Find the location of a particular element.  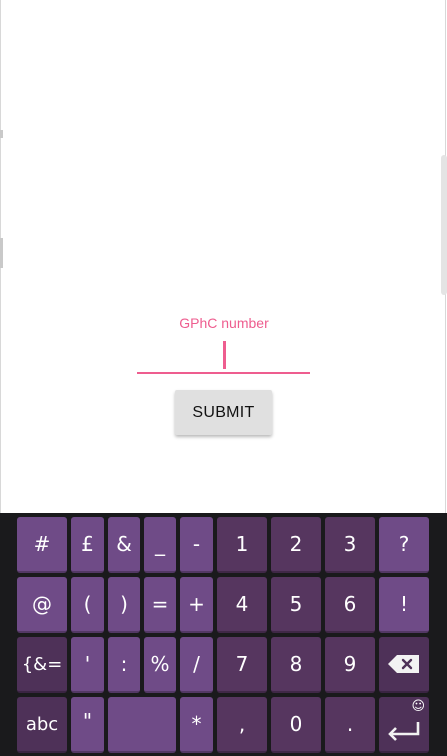

key-hash: # is located at coordinates (42, 545).